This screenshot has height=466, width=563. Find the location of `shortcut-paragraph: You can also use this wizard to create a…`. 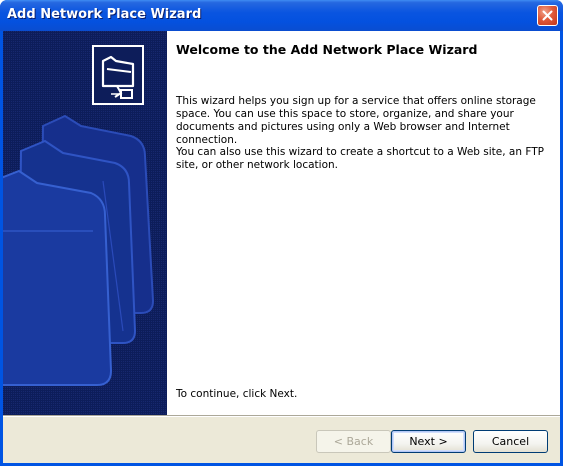

shortcut-paragraph: You can also use this wizard to create a… is located at coordinates (360, 158).